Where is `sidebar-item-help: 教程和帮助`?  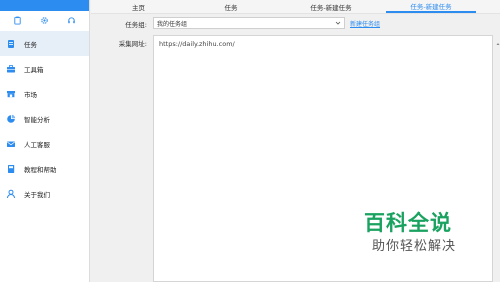
sidebar-item-help: 教程和帮助 is located at coordinates (44, 168).